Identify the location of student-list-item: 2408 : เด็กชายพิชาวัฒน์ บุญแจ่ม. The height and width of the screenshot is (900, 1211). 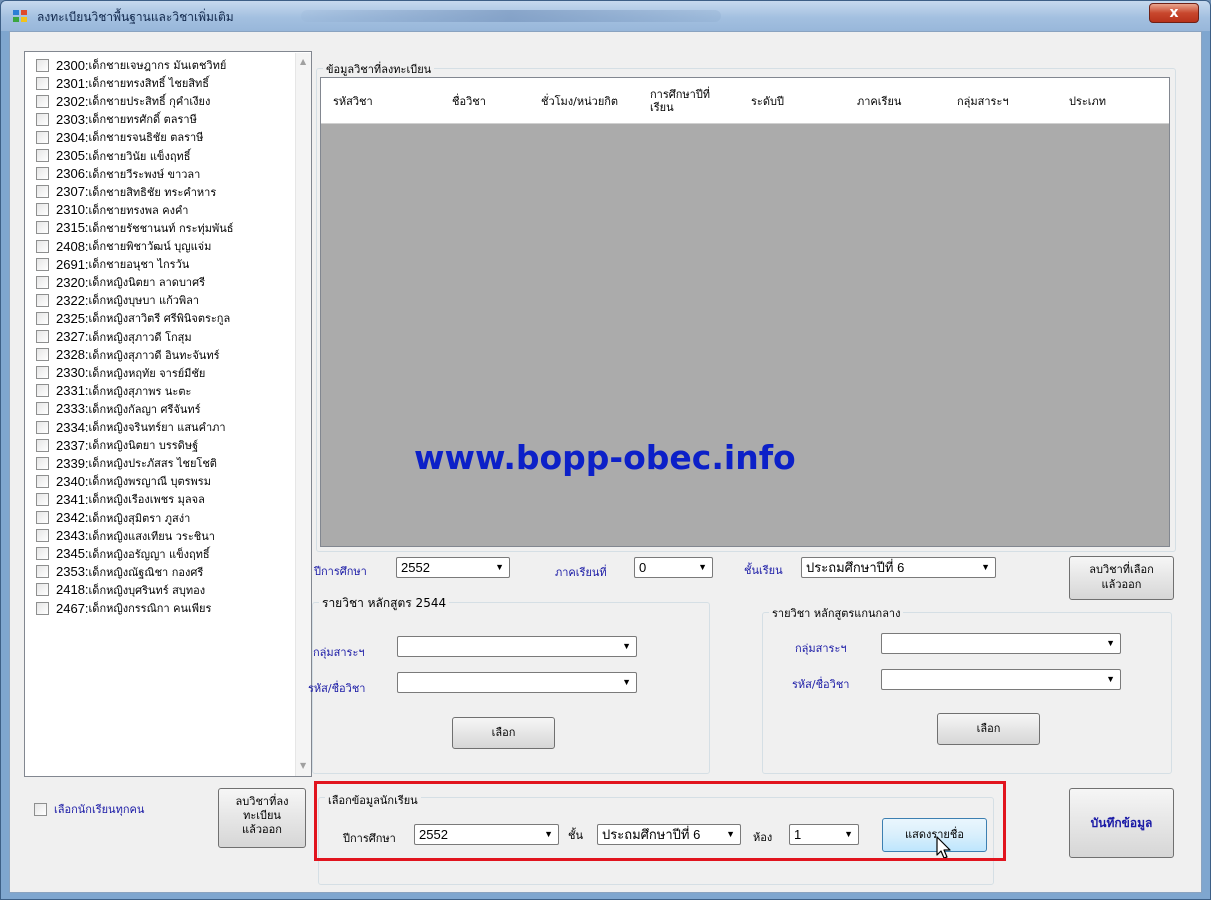
(123, 246).